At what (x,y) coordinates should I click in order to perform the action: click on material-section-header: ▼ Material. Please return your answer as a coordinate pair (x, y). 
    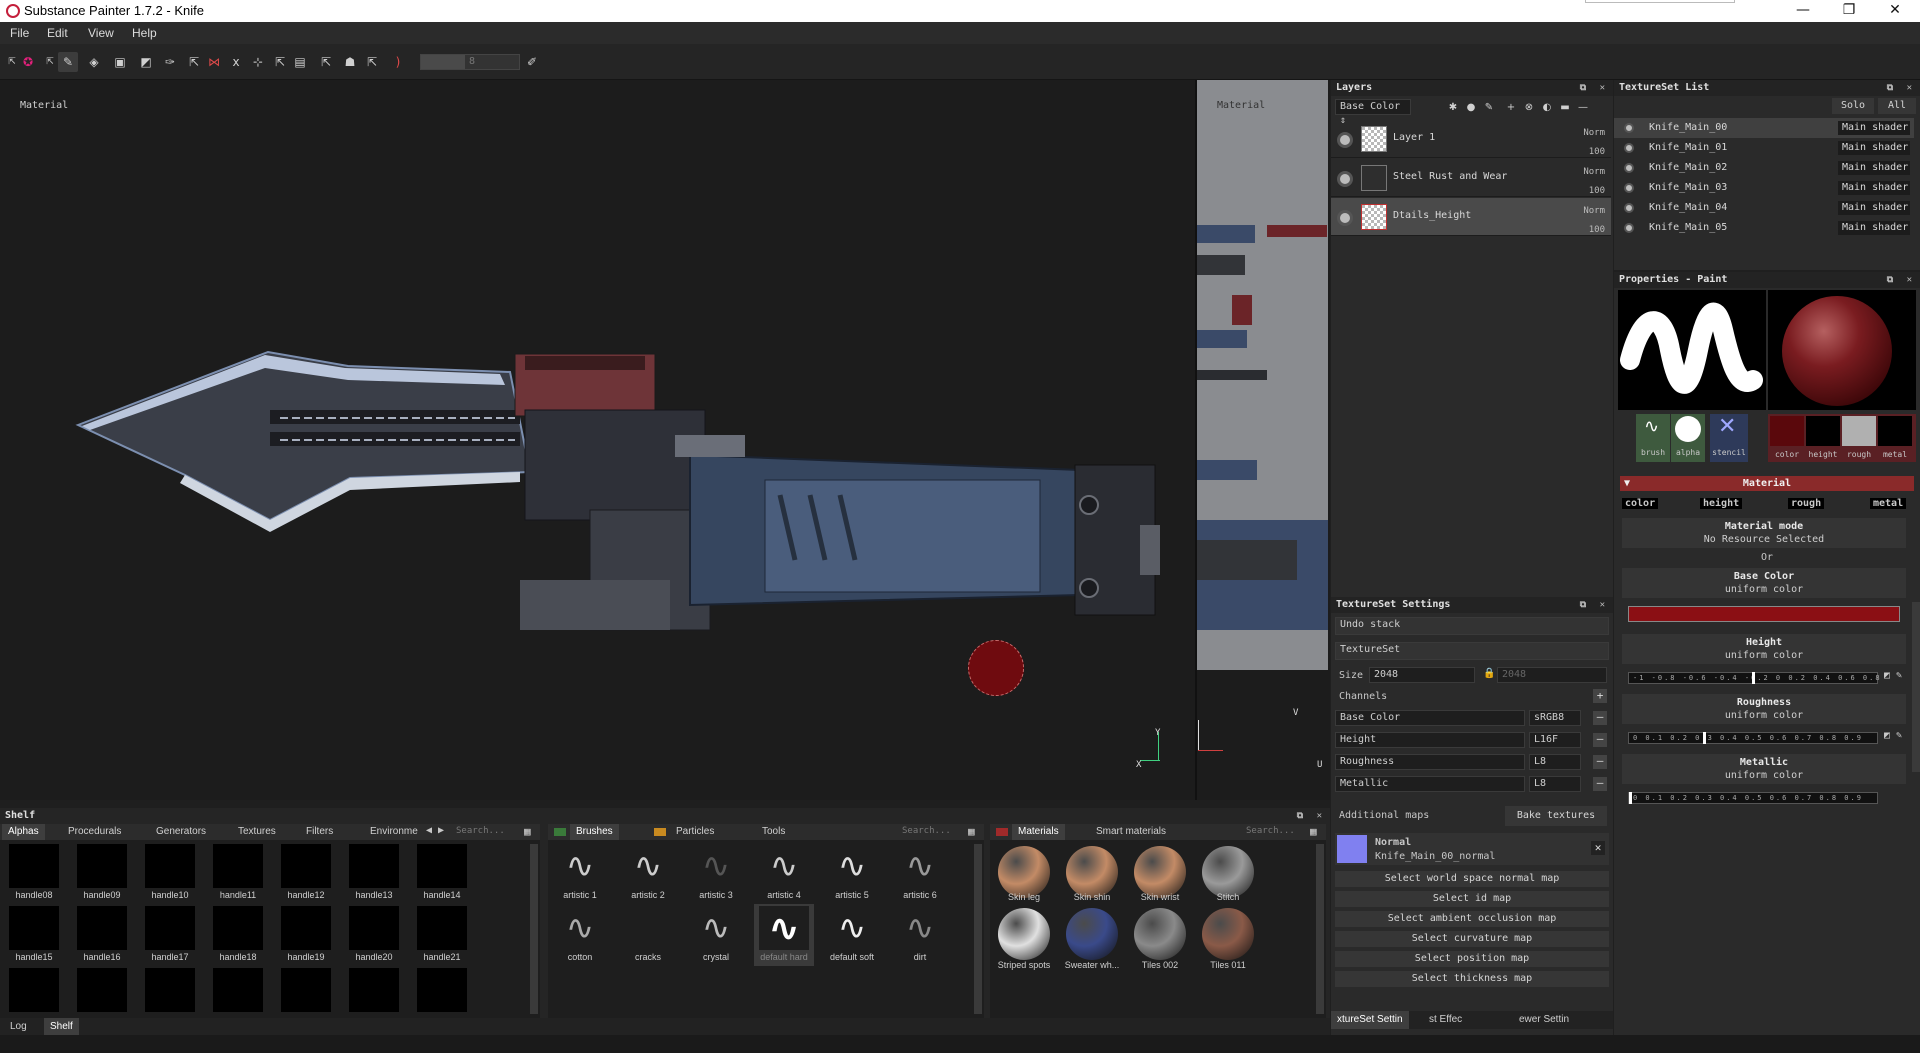
    Looking at the image, I should click on (1767, 483).